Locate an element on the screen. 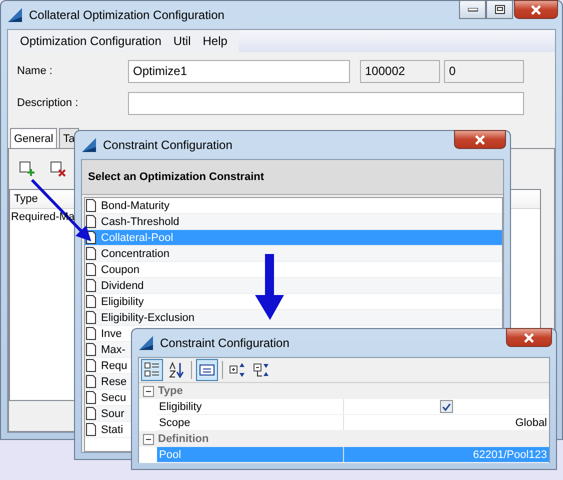 This screenshot has width=563, height=480. dialog-heading: Select an Optimization Constraint is located at coordinates (292, 177).